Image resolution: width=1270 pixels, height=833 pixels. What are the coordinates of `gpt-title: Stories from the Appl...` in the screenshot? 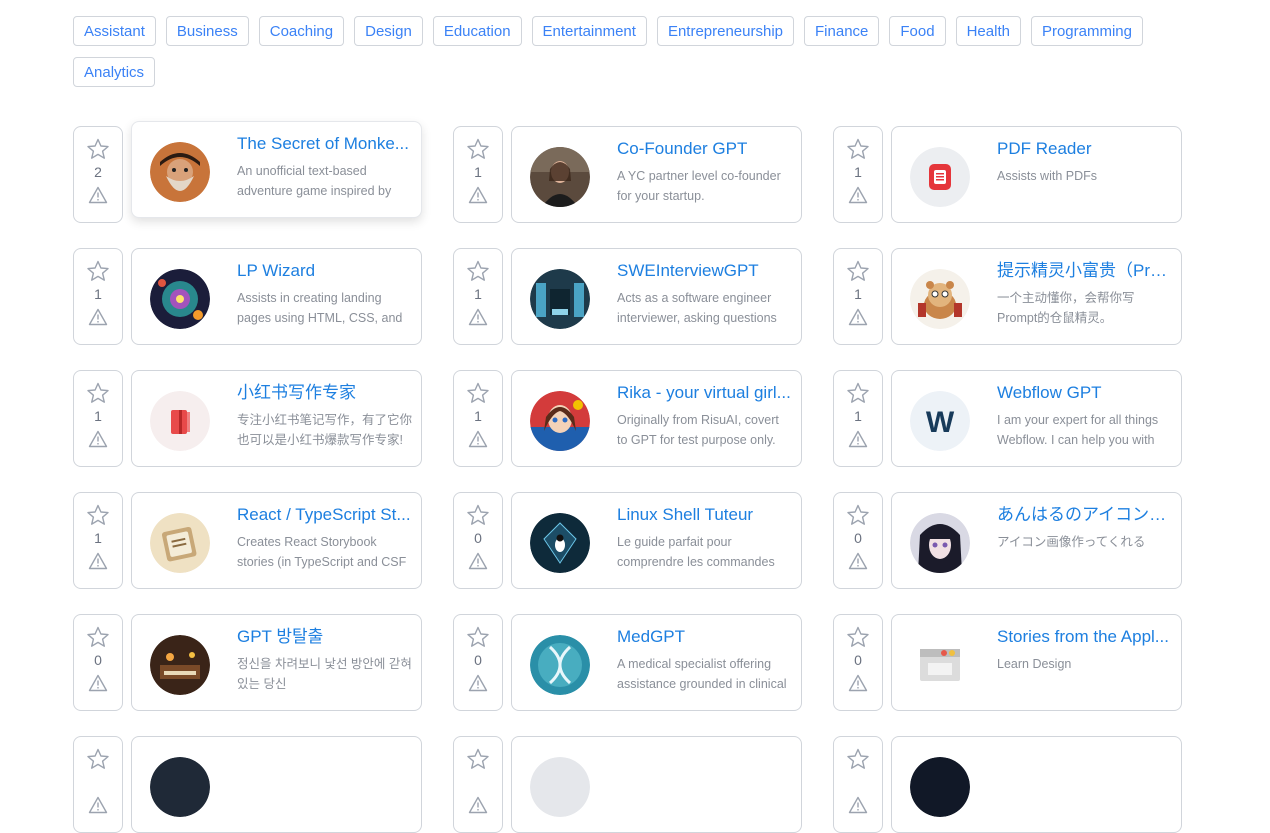 It's located at (1084, 637).